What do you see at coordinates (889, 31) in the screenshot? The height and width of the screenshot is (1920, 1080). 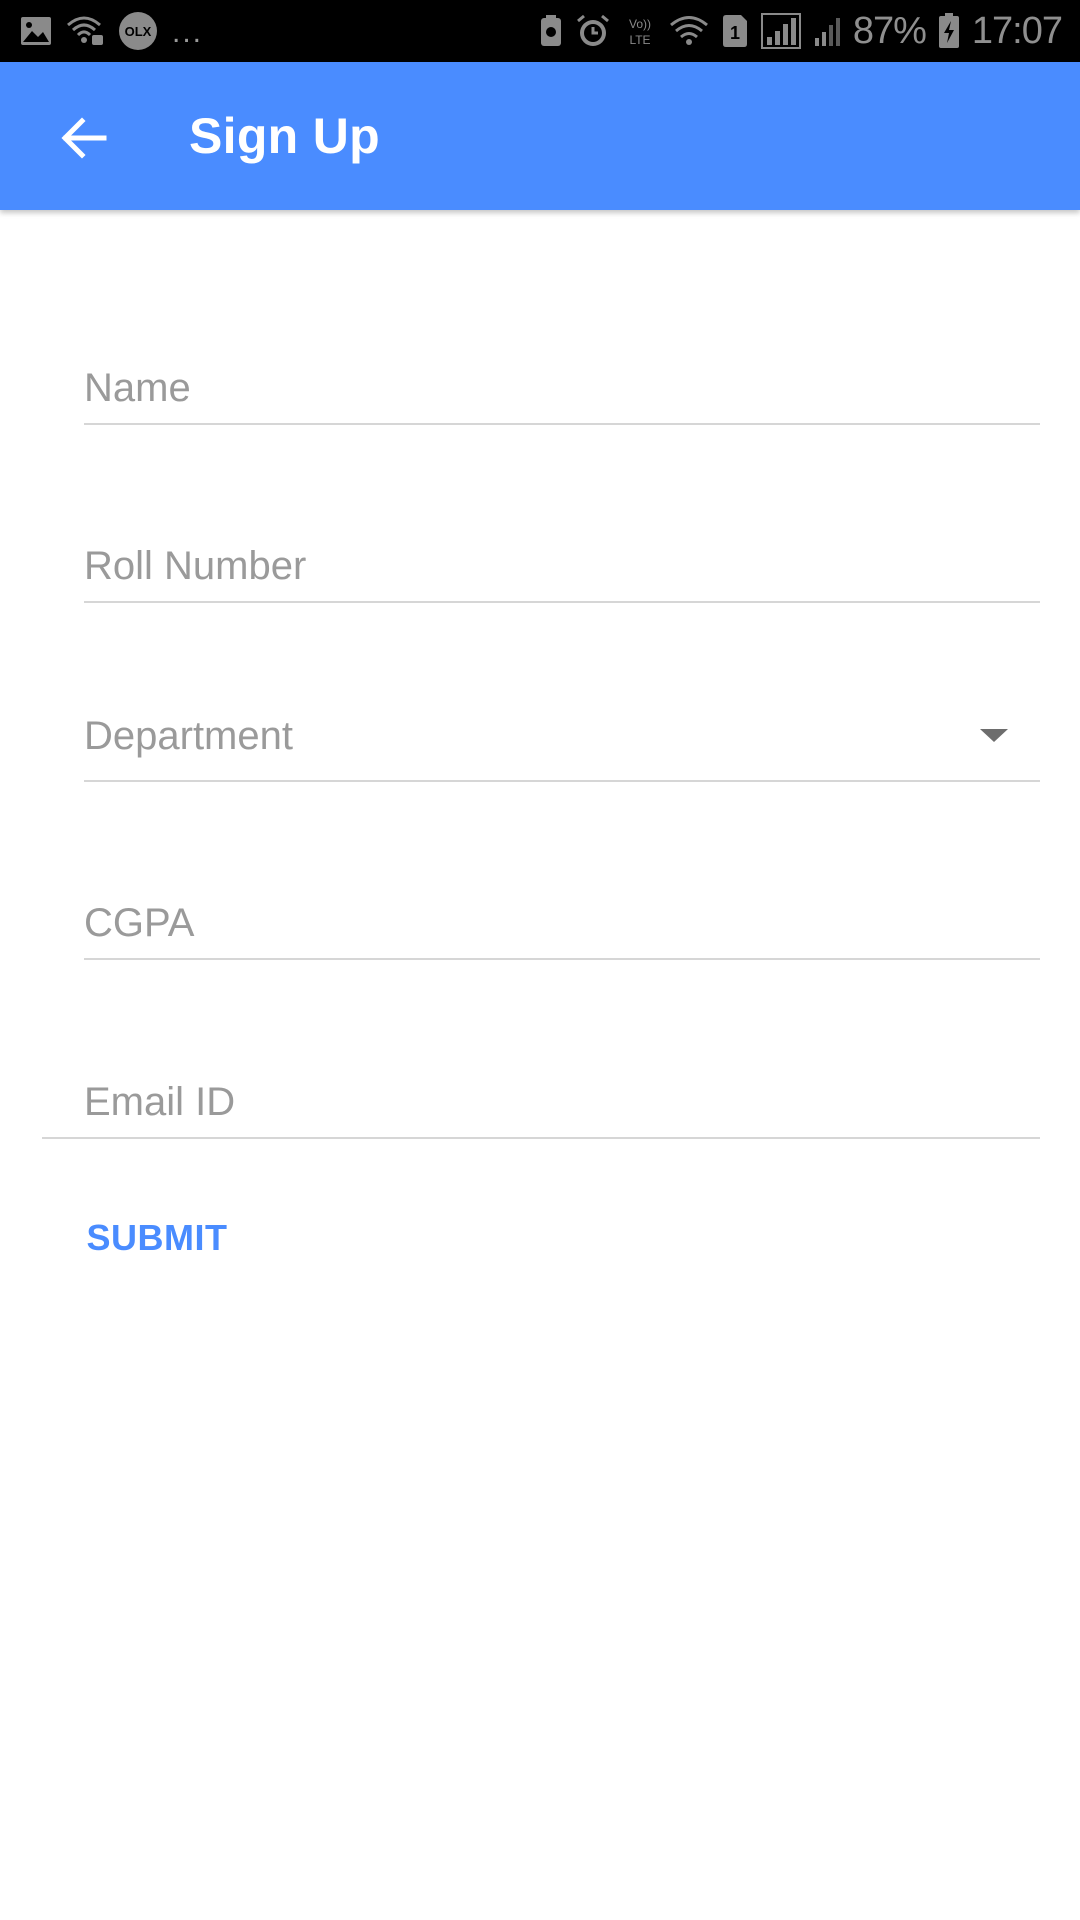 I see `battery-percentage: 87%` at bounding box center [889, 31].